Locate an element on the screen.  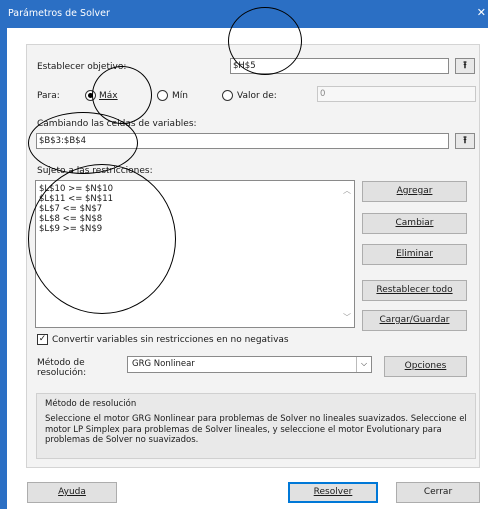
scroll-down-icon: ﹀ is located at coordinates (347, 317).